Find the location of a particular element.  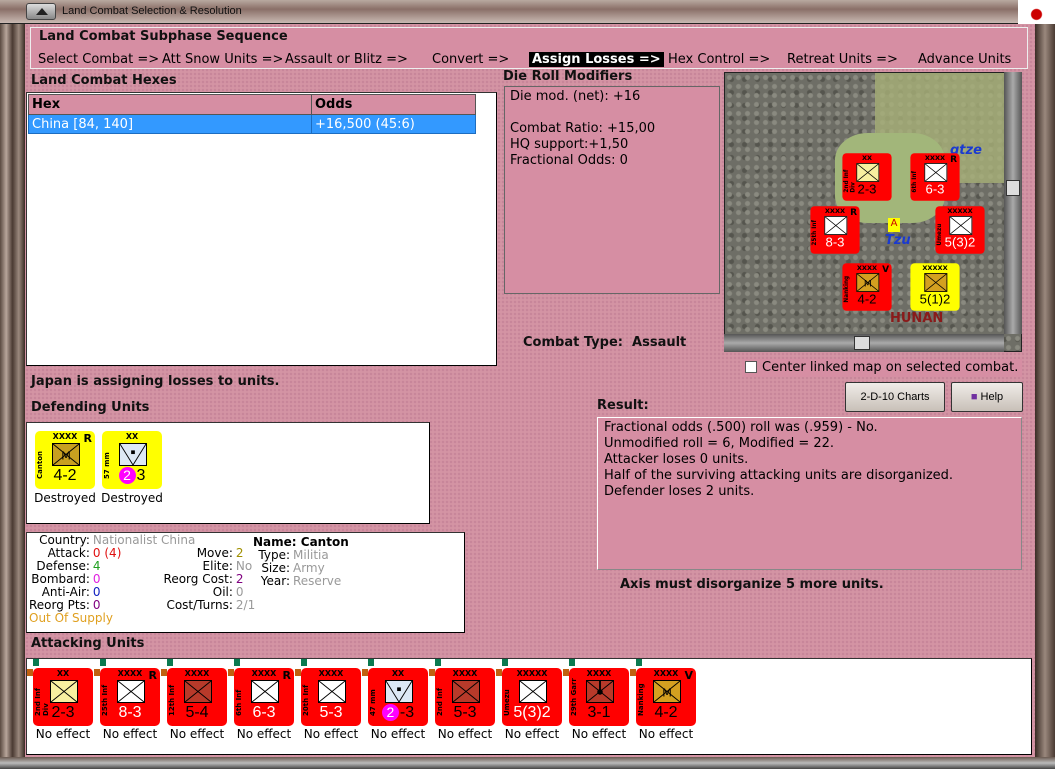

subphase-title: Land Combat Subphase Sequence is located at coordinates (163, 36).